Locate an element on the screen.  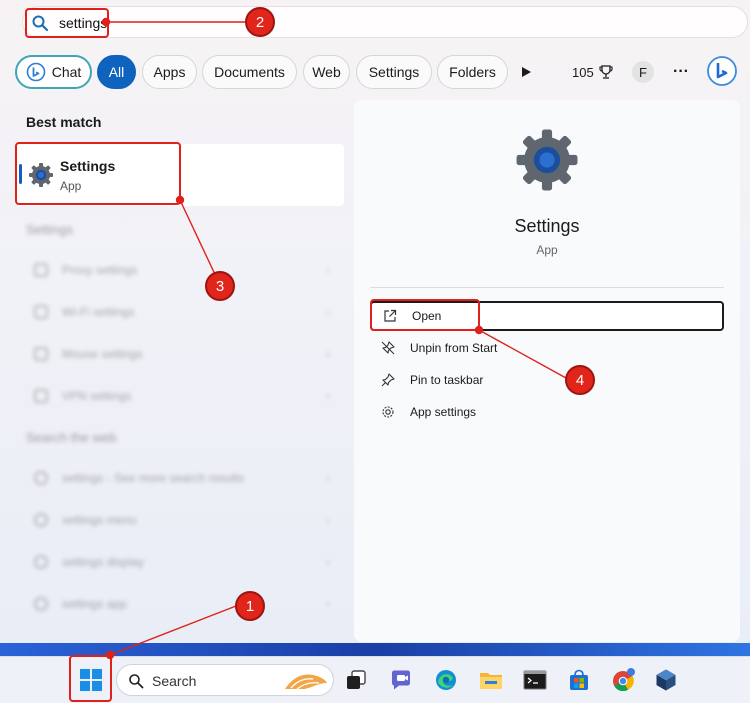
rewards-points: 105 is located at coordinates (593, 72).